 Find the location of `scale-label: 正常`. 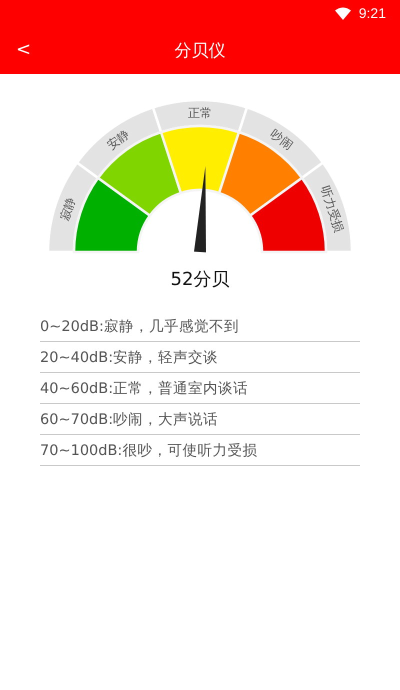

scale-label: 正常 is located at coordinates (200, 113).